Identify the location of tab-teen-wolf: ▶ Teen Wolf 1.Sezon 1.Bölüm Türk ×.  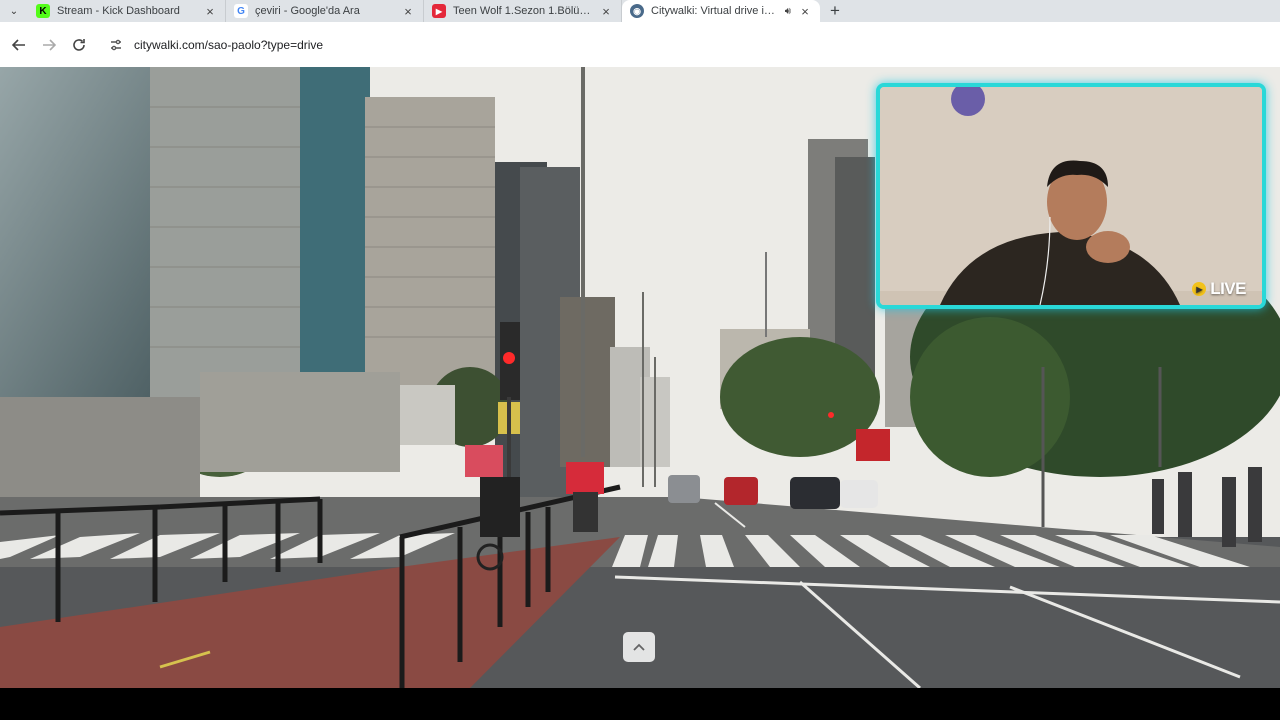
(523, 11).